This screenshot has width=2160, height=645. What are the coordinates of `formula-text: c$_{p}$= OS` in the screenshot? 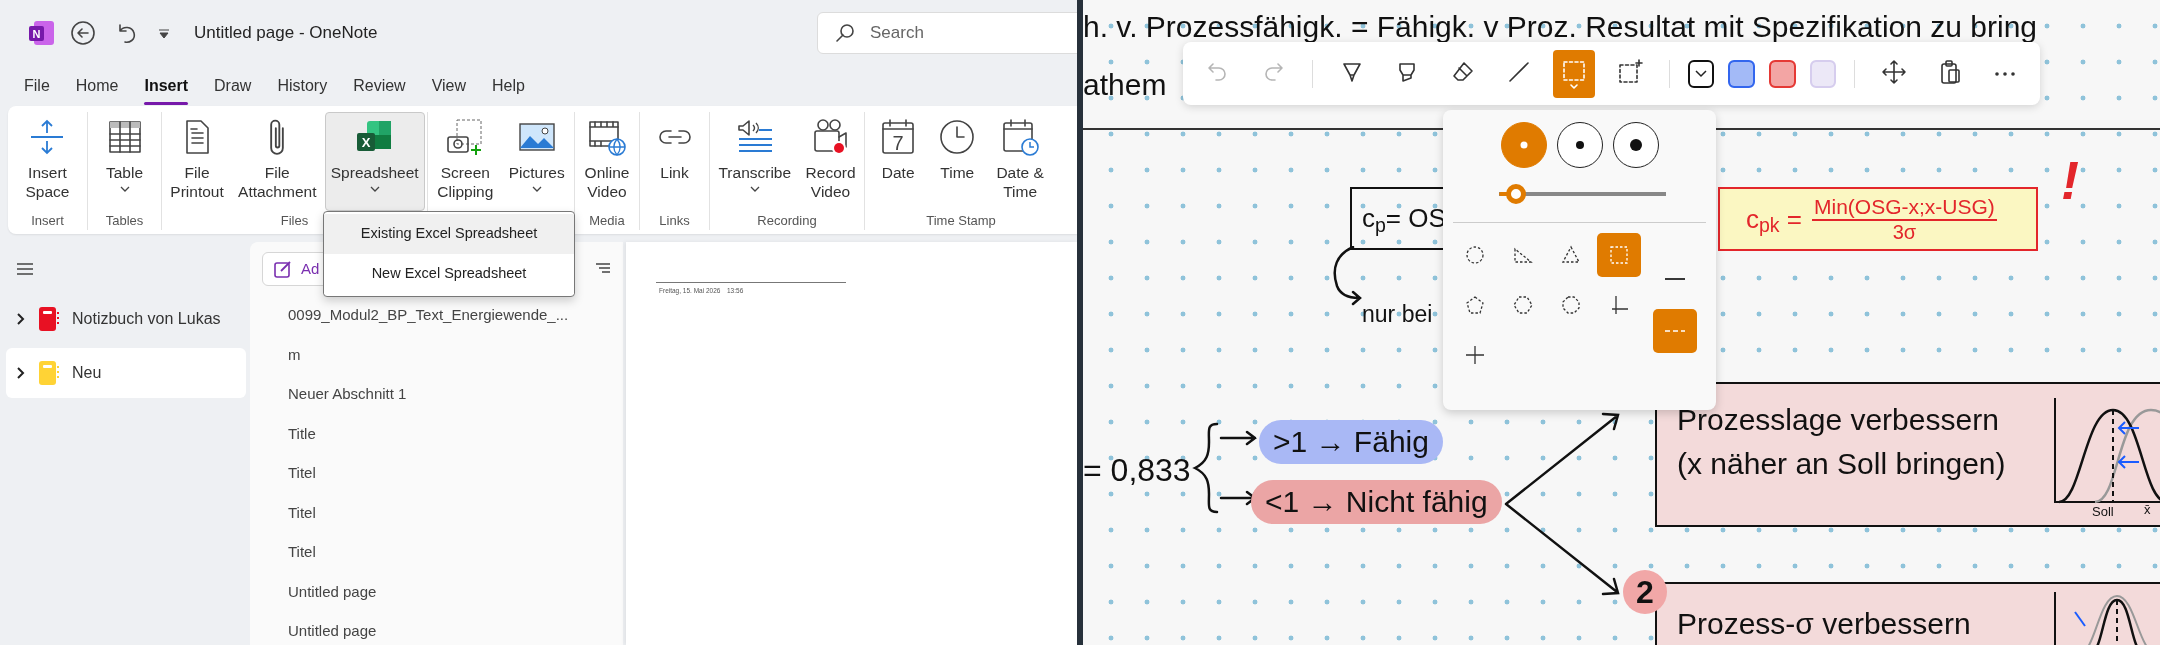 It's located at (1404, 220).